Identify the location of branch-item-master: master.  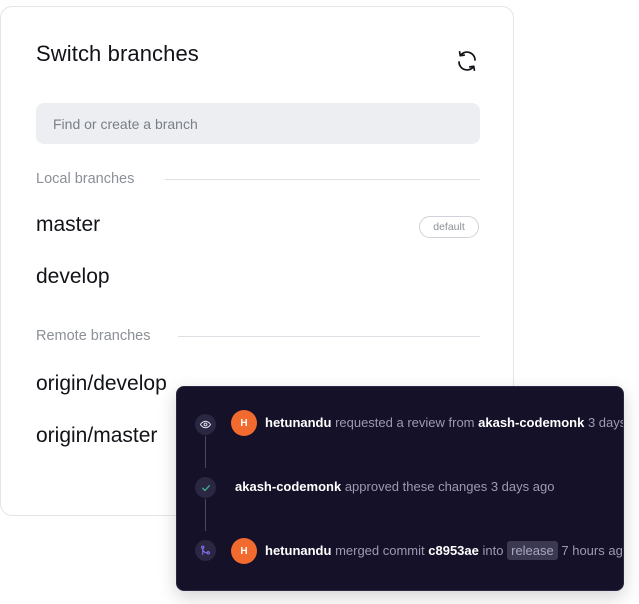
(68, 225).